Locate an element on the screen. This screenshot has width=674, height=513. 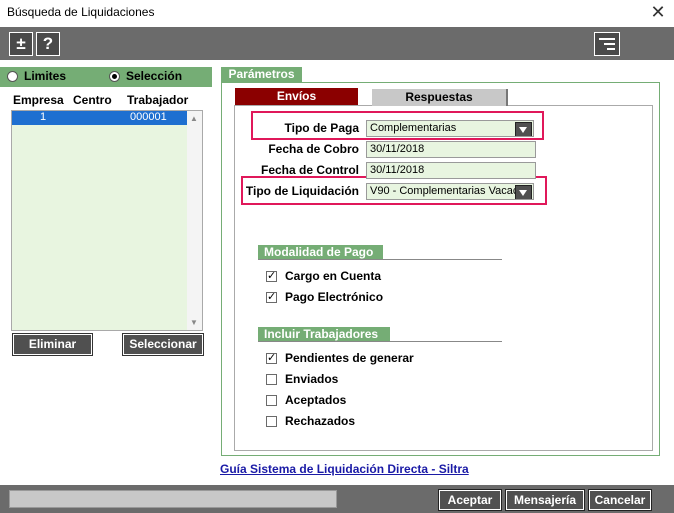
aceptar-button: Aceptar is located at coordinates (470, 500).